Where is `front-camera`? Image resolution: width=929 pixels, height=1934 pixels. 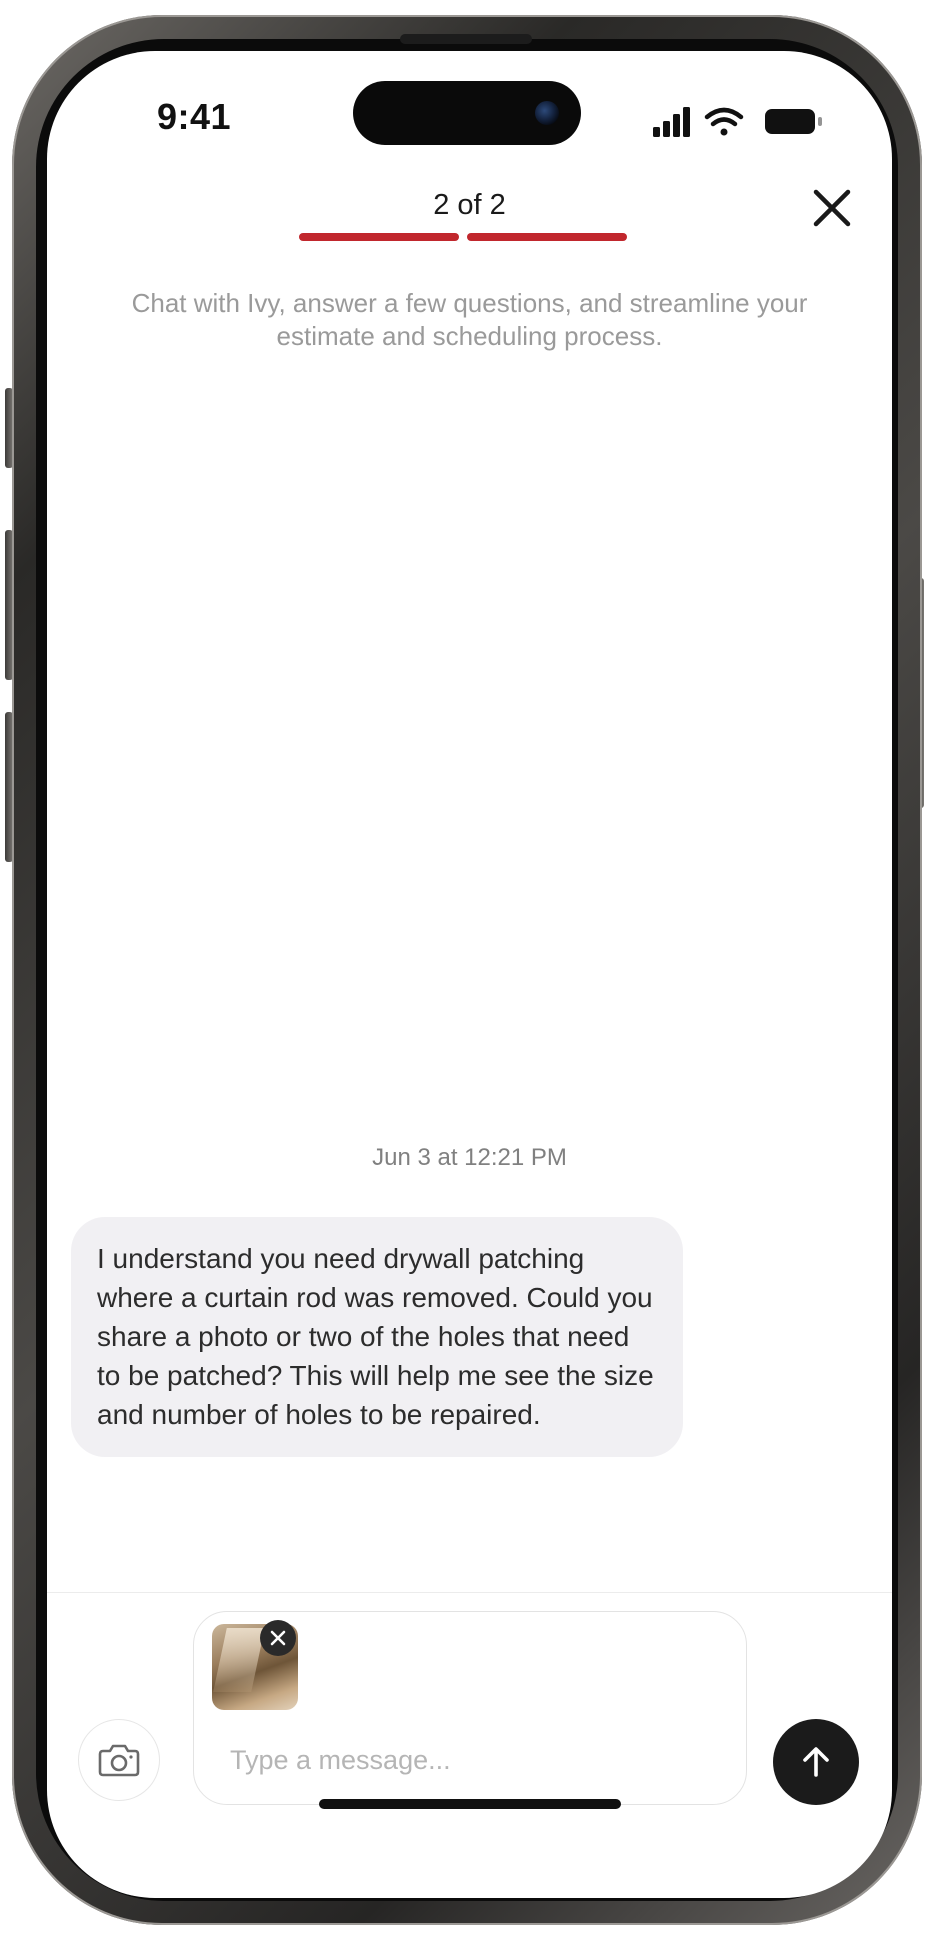
front-camera is located at coordinates (547, 113).